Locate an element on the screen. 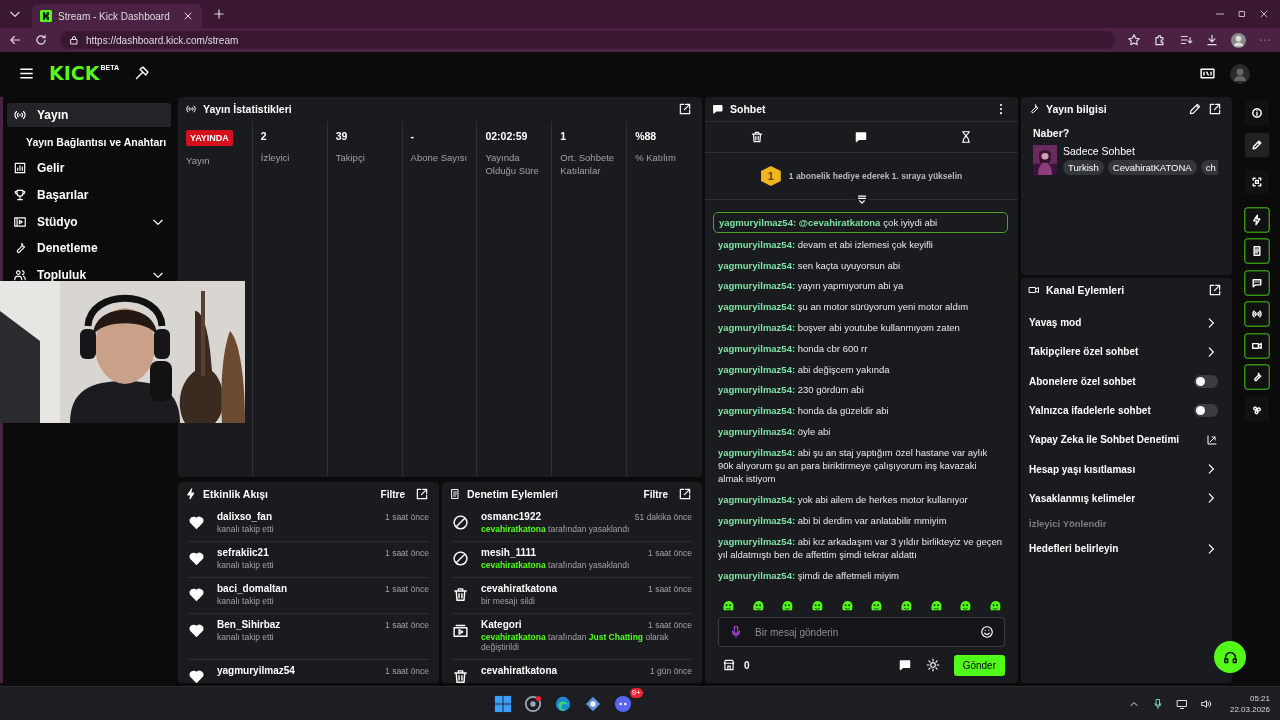  windows-start-icon is located at coordinates (503, 703).